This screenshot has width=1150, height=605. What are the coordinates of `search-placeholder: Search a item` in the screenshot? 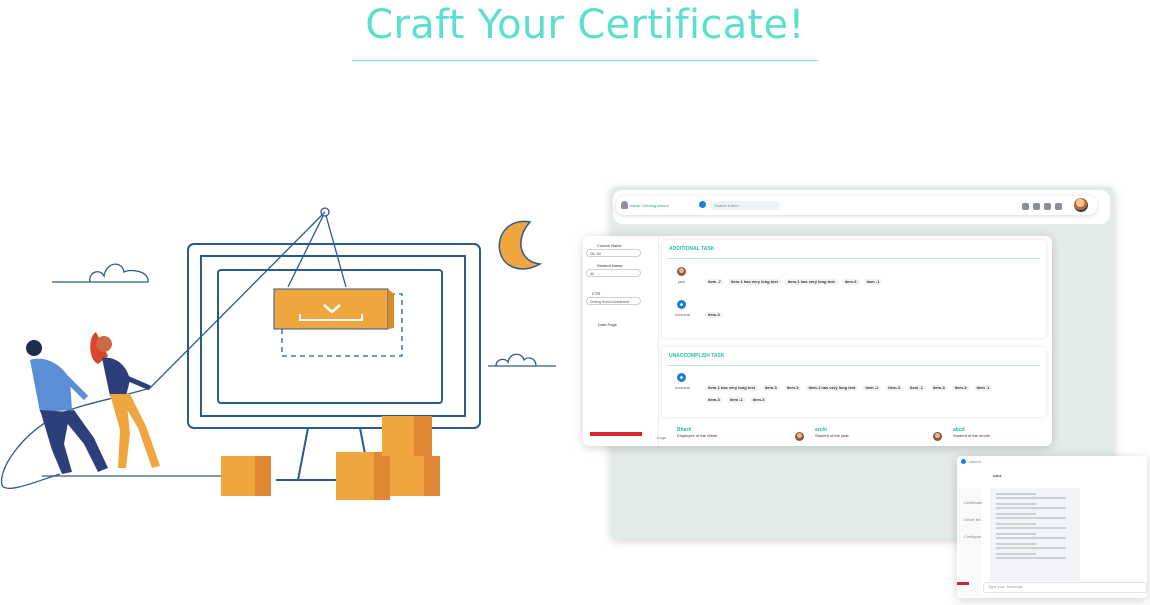 It's located at (726, 205).